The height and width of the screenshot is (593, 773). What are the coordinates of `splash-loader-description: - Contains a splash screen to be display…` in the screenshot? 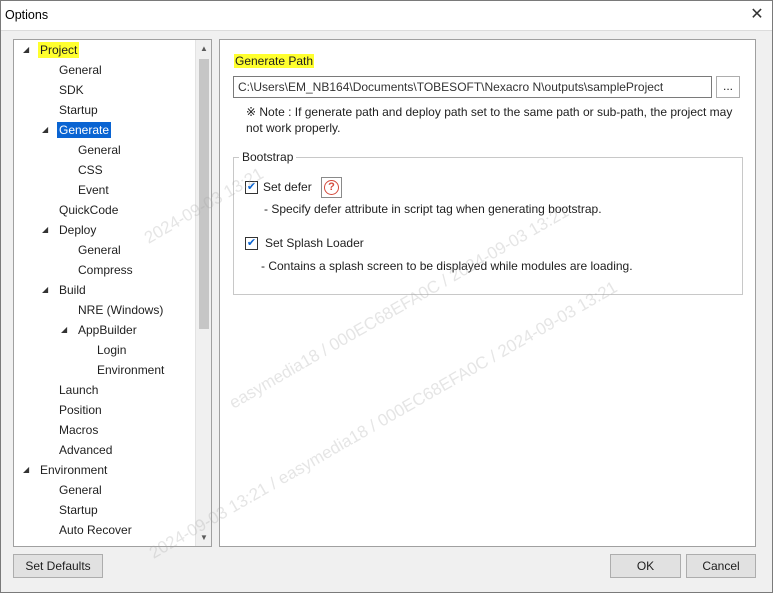 It's located at (447, 266).